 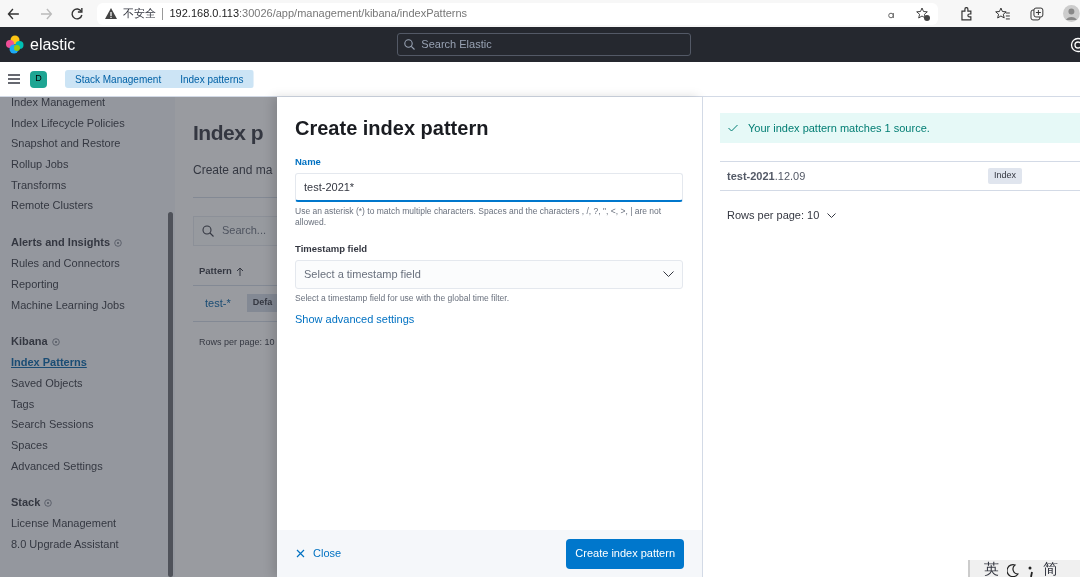 What do you see at coordinates (14, 44) in the screenshot?
I see `elastic-logo-icon` at bounding box center [14, 44].